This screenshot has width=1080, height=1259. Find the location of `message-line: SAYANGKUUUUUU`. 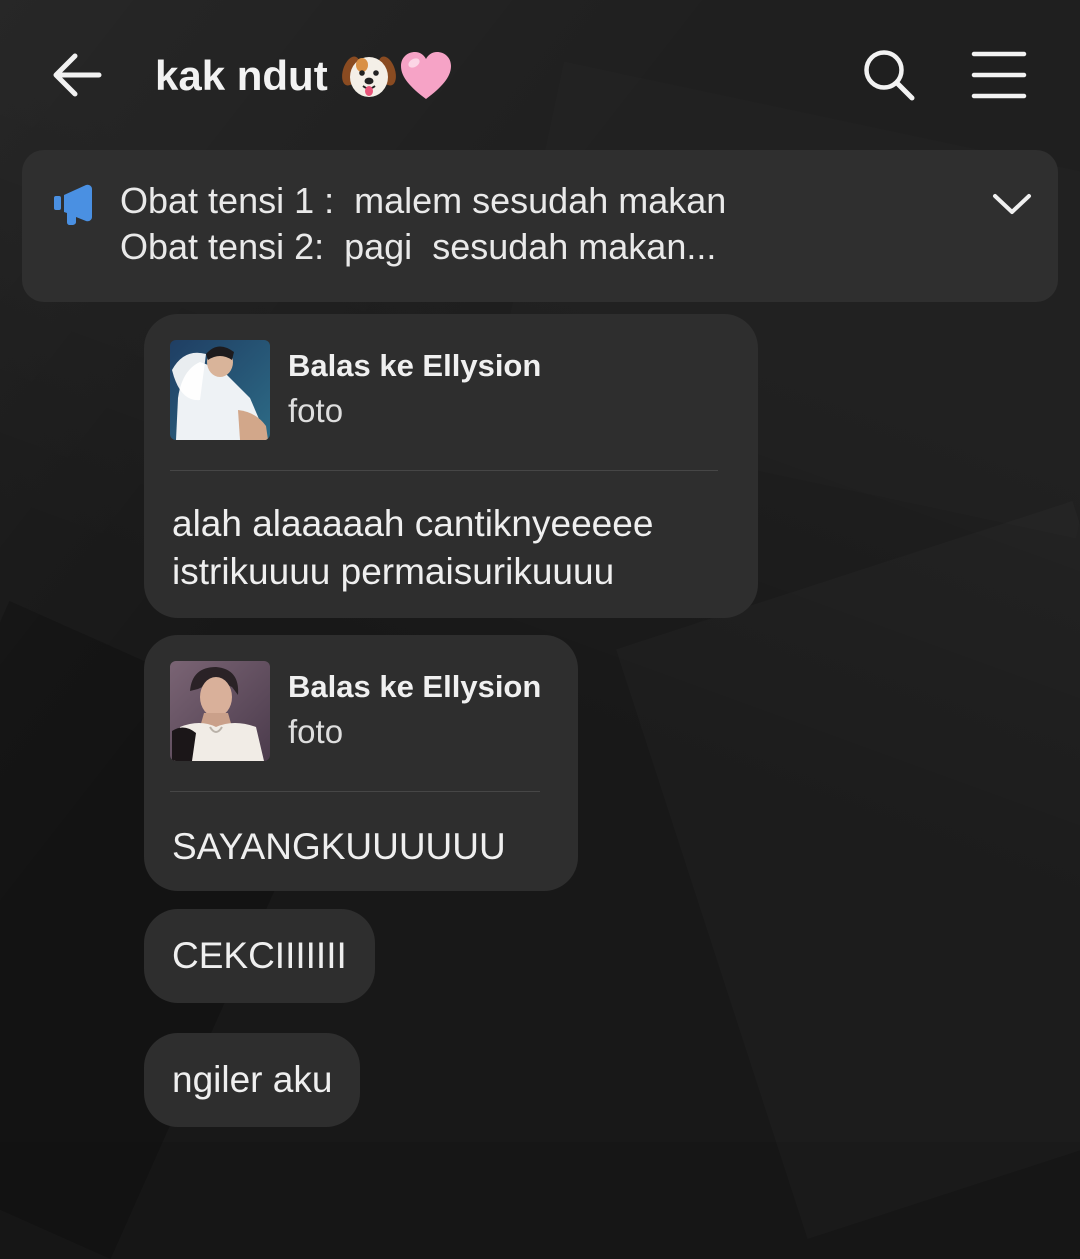

message-line: SAYANGKUUUUUU is located at coordinates (339, 846).